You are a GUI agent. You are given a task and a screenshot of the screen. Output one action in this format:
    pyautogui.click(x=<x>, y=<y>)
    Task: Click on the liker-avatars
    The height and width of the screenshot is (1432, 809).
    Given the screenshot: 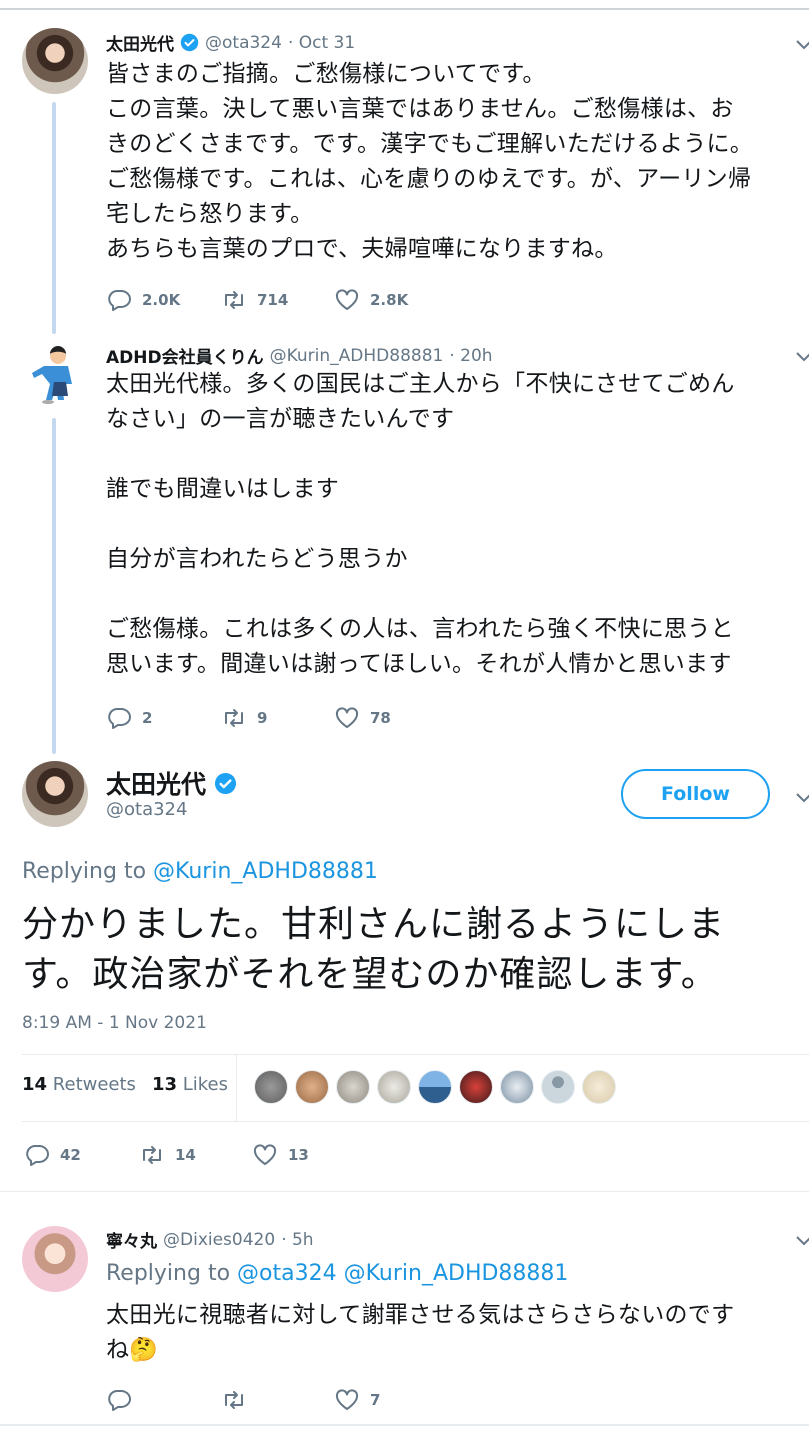 What is the action you would take?
    pyautogui.click(x=438, y=1087)
    